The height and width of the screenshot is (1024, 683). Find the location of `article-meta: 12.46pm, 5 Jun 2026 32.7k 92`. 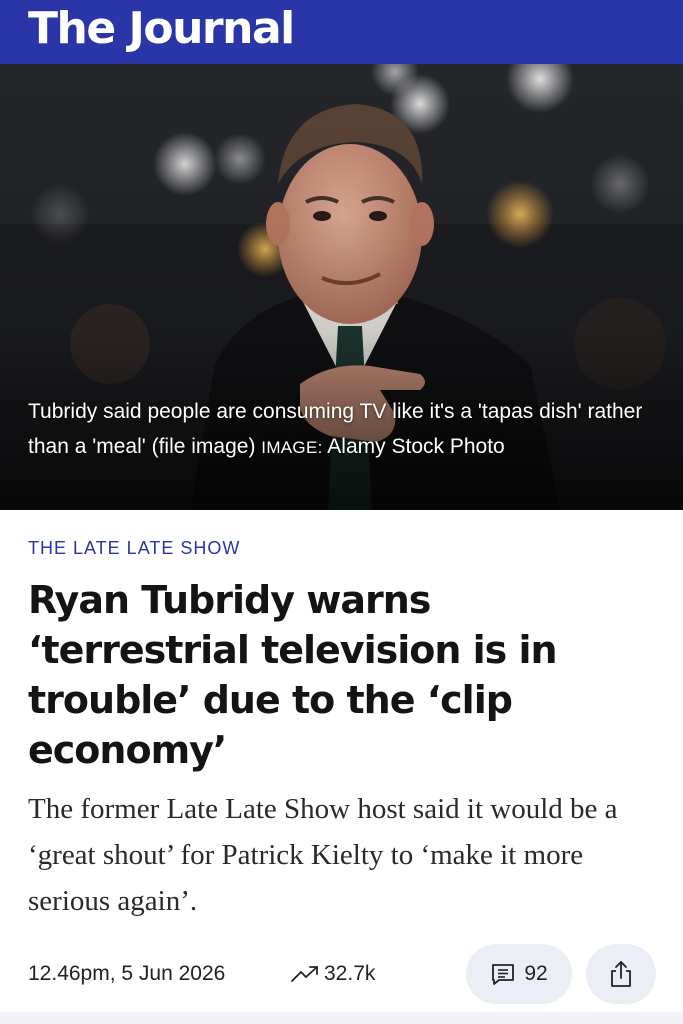

article-meta: 12.46pm, 5 Jun 2026 32.7k 92 is located at coordinates (348, 974).